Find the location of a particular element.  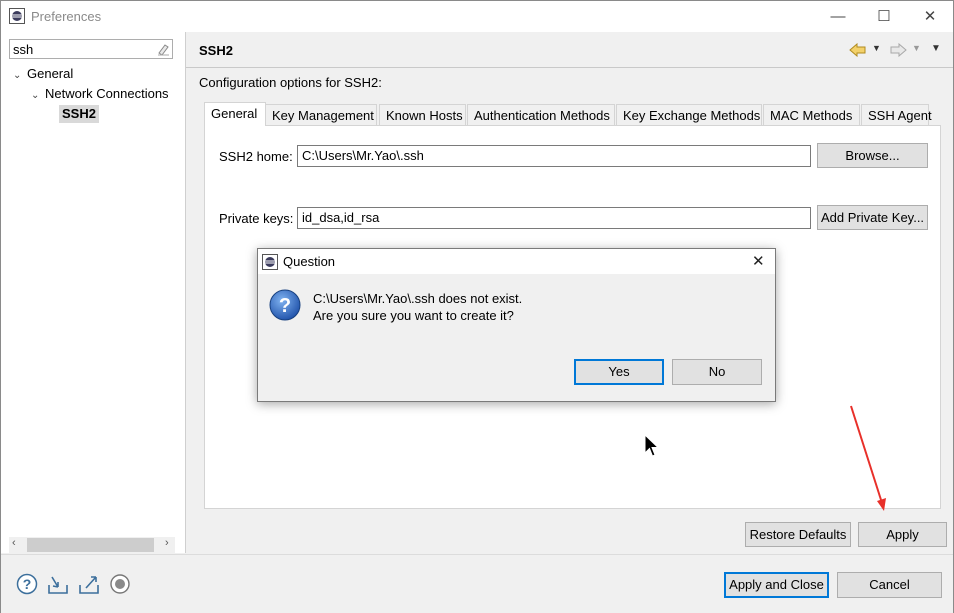

annotation-arrow-icon is located at coordinates (868, 458).